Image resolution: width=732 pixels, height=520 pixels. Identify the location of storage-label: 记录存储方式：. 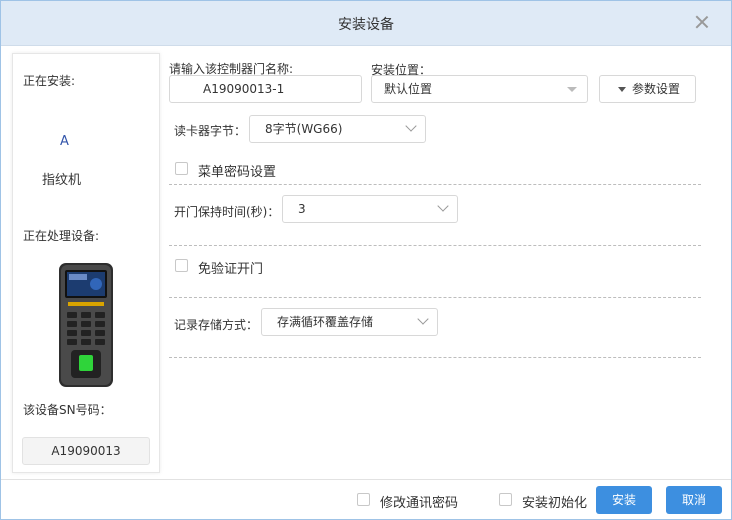
(216, 325).